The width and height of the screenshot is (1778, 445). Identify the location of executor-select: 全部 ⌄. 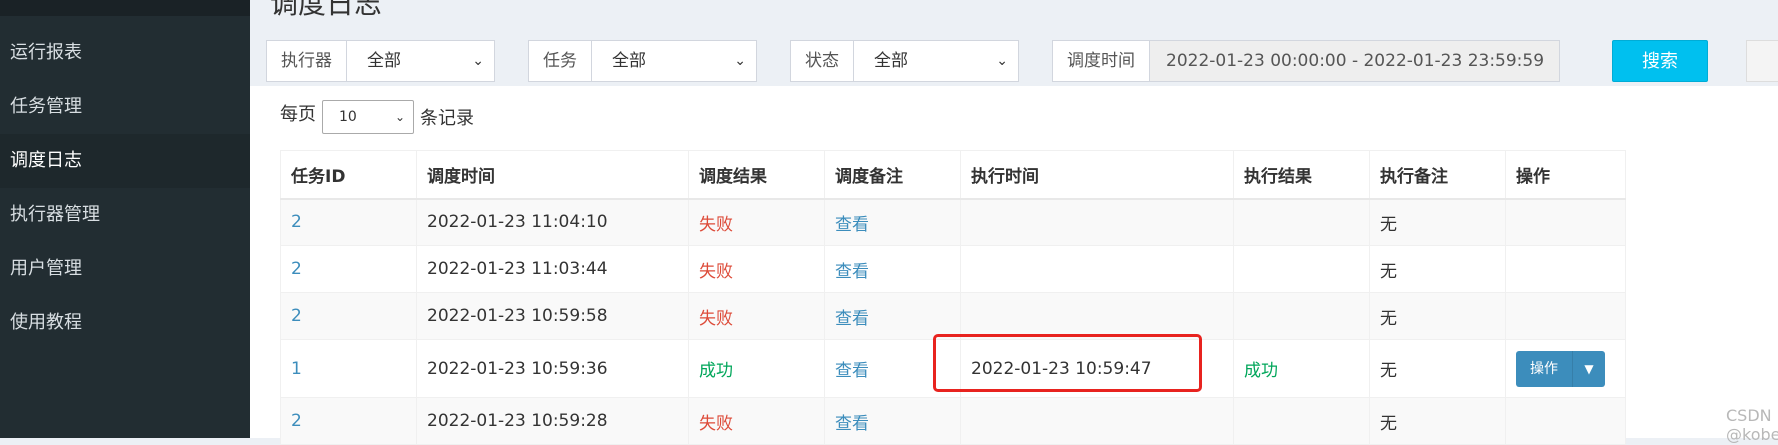
(420, 61).